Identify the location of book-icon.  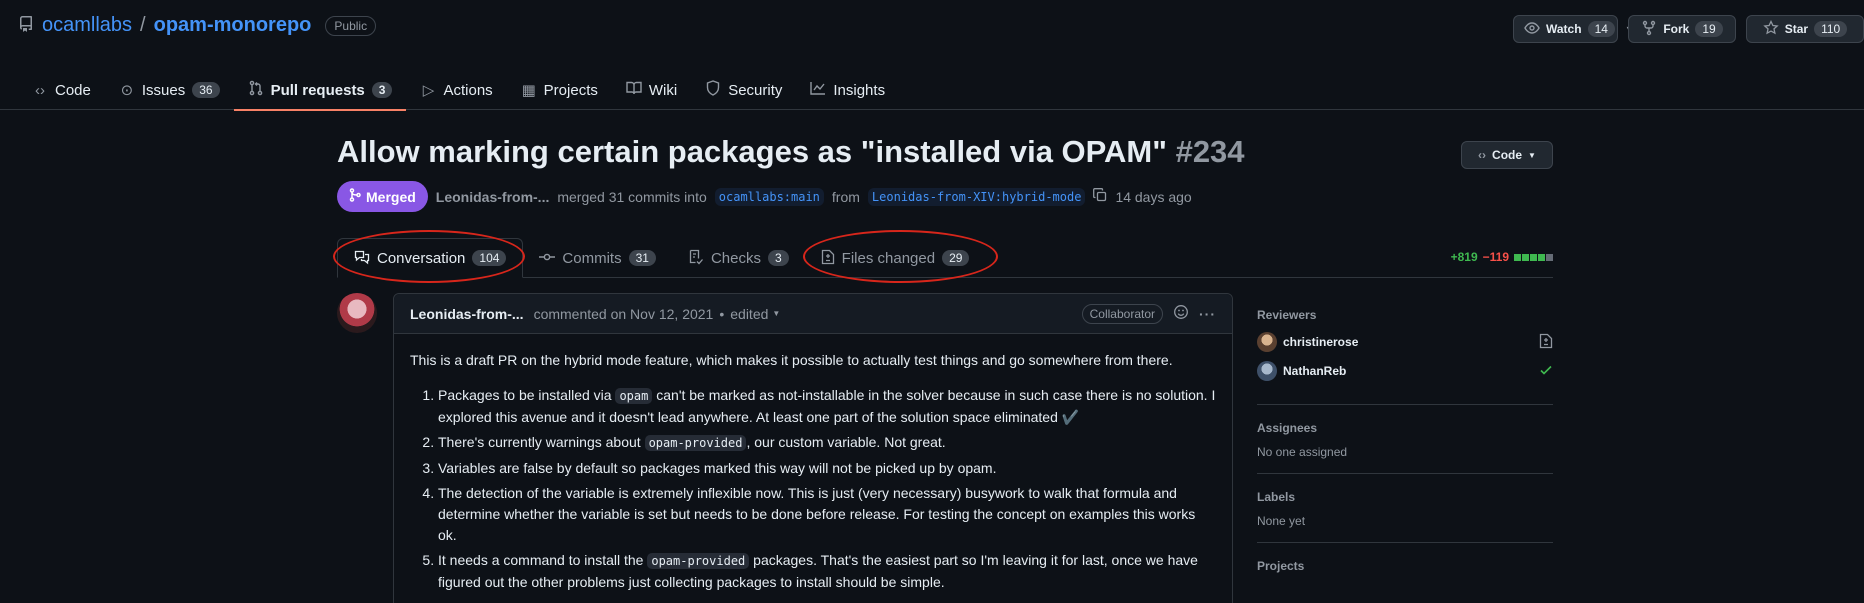
(634, 90).